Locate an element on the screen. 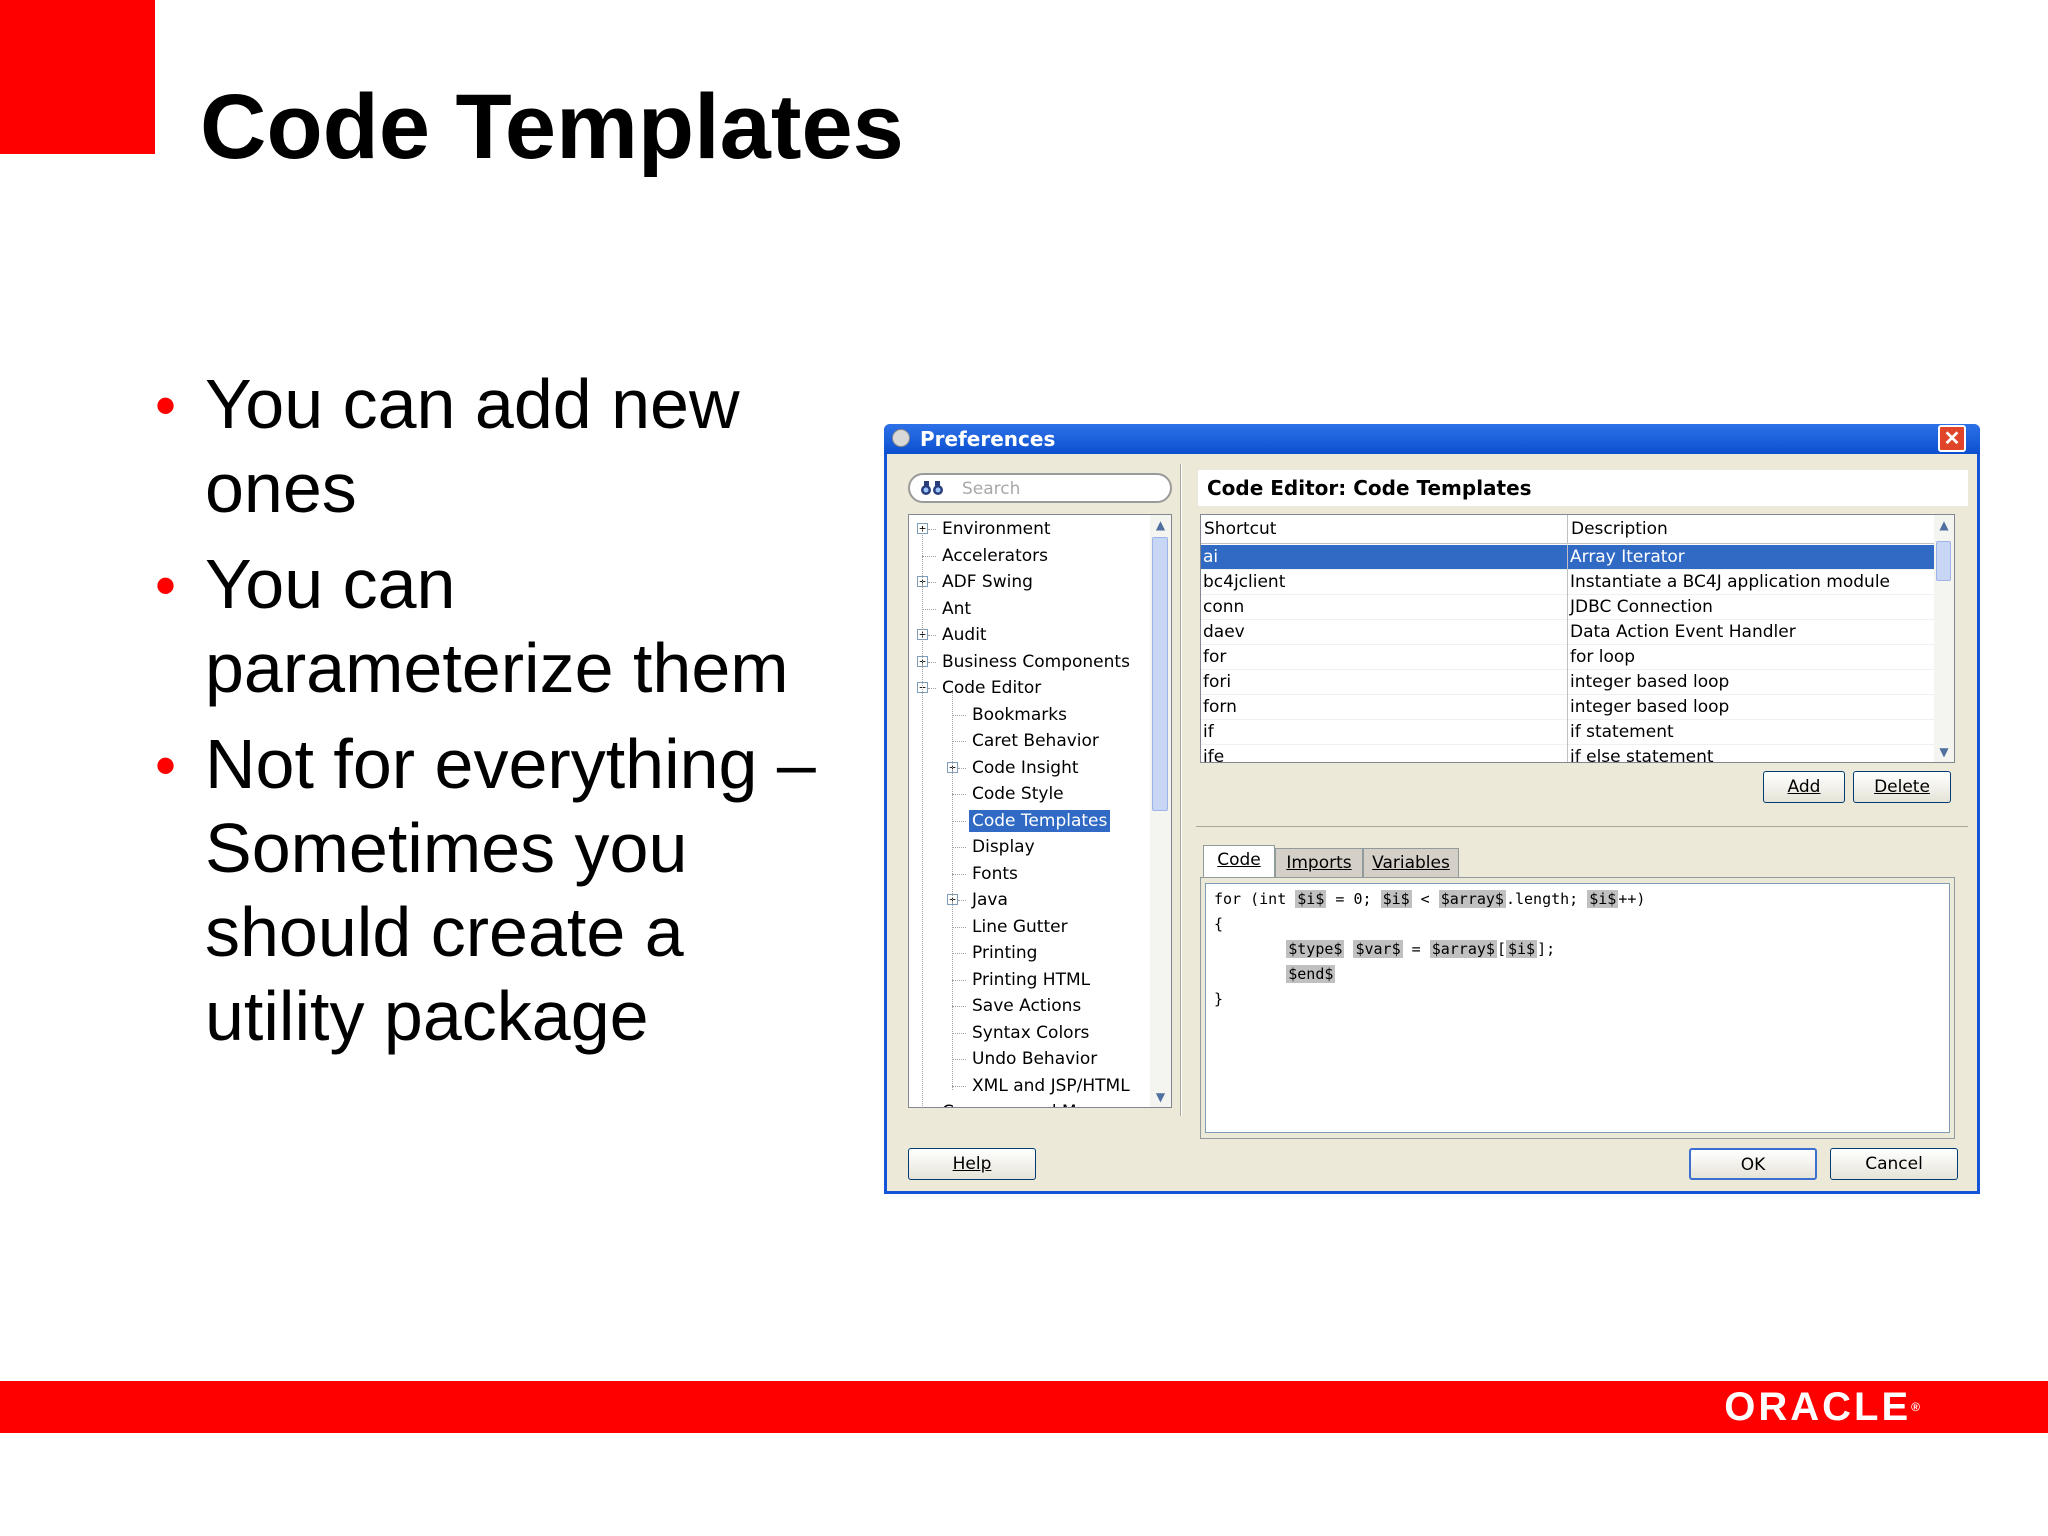 The height and width of the screenshot is (1536, 2048). code-text: } is located at coordinates (1219, 999).